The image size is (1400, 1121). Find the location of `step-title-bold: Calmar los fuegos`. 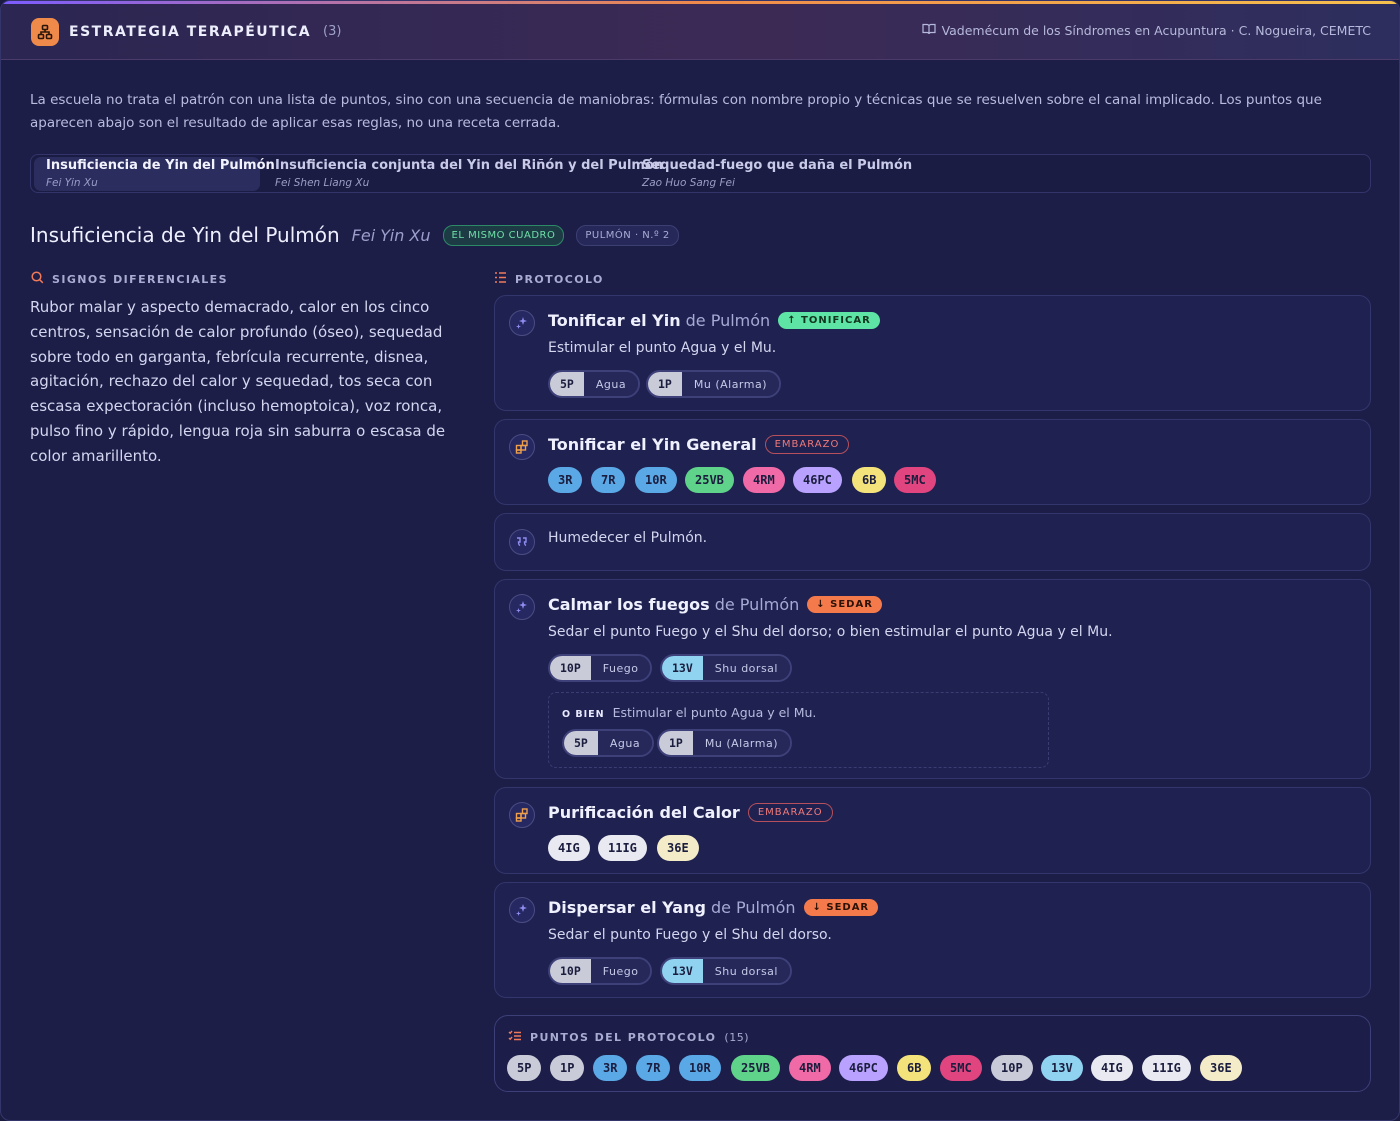

step-title-bold: Calmar los fuegos is located at coordinates (629, 604).